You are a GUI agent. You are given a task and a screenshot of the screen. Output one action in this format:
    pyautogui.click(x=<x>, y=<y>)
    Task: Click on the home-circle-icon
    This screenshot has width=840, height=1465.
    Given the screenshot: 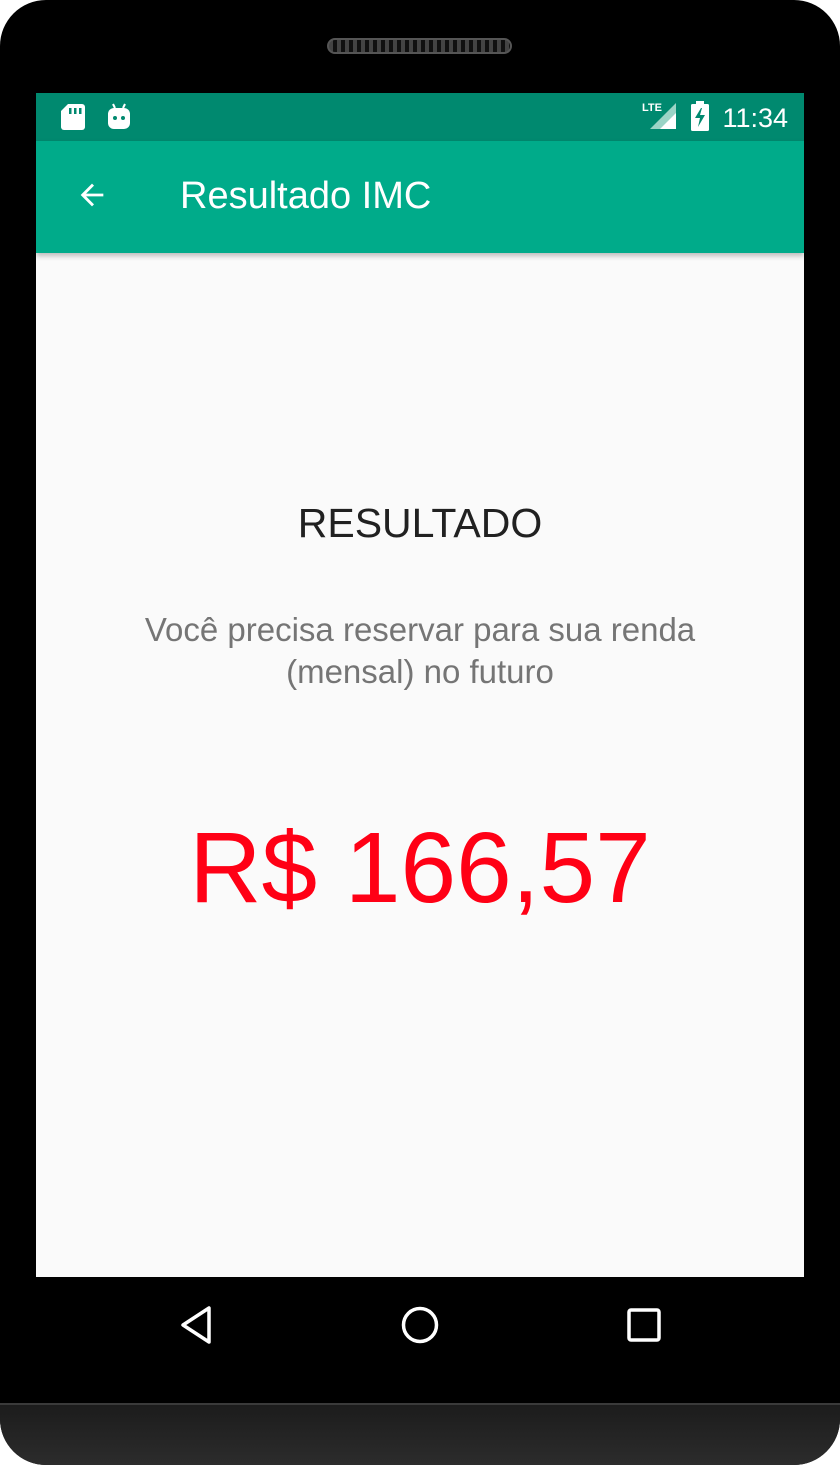 What is the action you would take?
    pyautogui.click(x=420, y=1327)
    